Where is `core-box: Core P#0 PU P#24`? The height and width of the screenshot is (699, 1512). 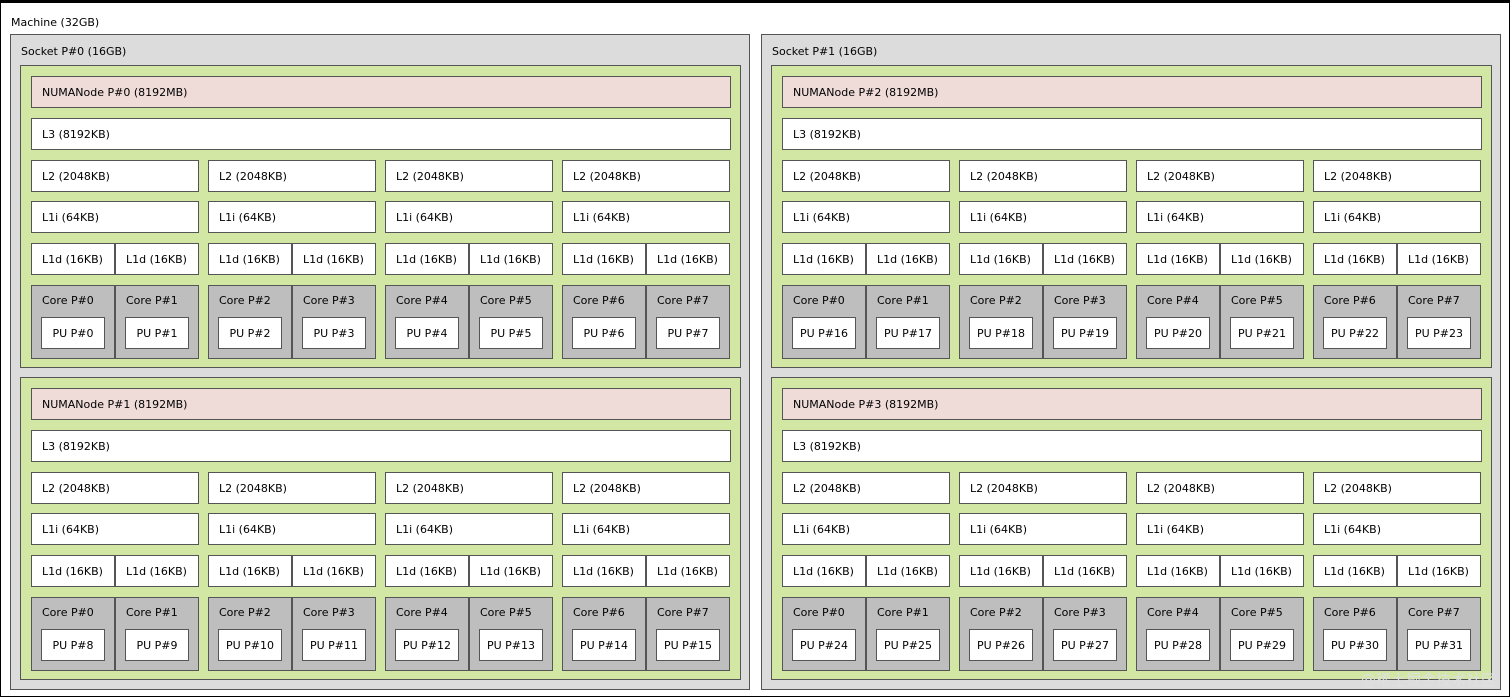 core-box: Core P#0 PU P#24 is located at coordinates (824, 634).